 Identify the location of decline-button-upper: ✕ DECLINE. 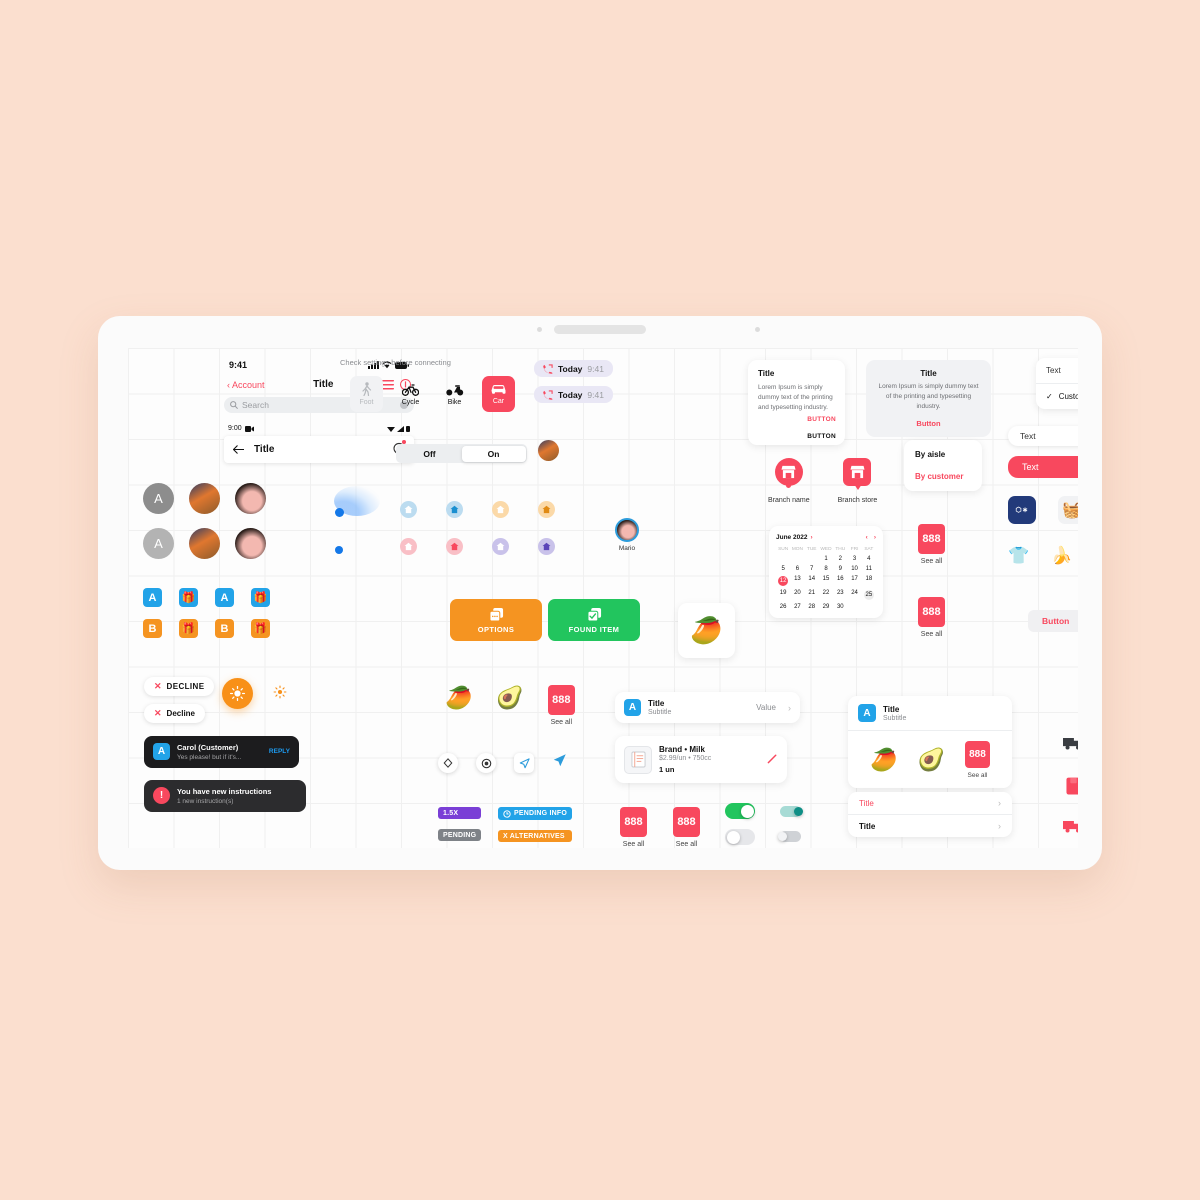
(179, 686).